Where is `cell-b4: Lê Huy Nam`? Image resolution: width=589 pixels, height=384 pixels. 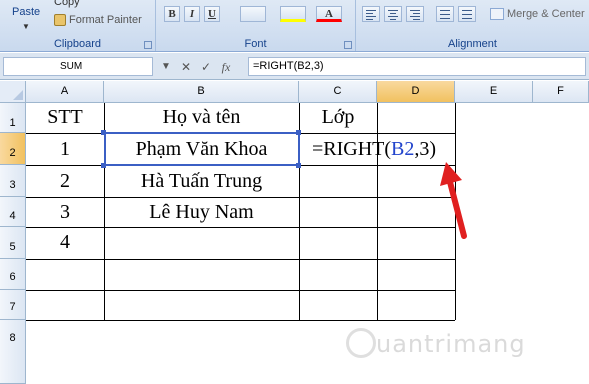
cell-b4: Lê Huy Nam is located at coordinates (201, 212).